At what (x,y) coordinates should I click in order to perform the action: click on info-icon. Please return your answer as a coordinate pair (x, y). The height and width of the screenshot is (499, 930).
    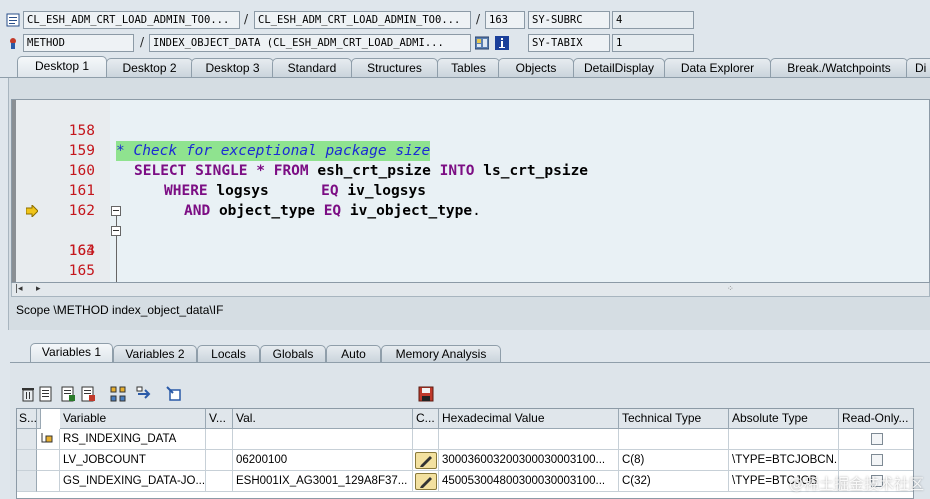
    Looking at the image, I should click on (502, 43).